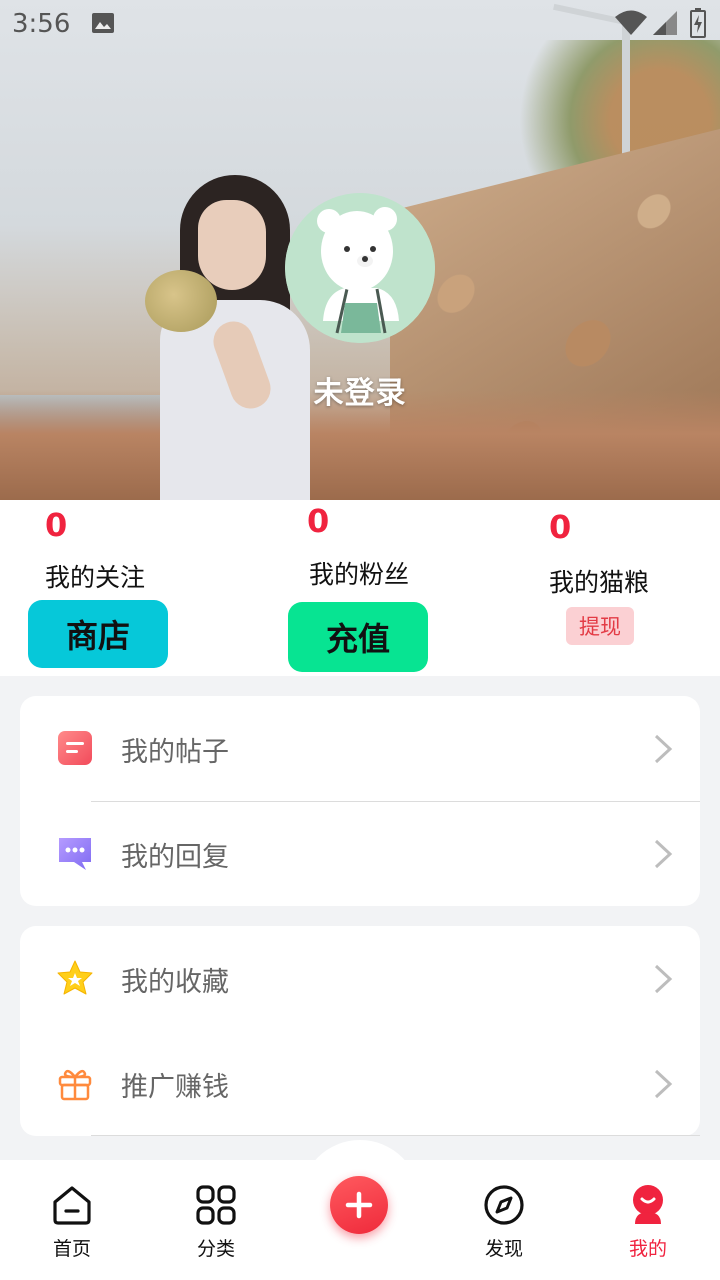  What do you see at coordinates (56, 525) in the screenshot?
I see `following-count: 0` at bounding box center [56, 525].